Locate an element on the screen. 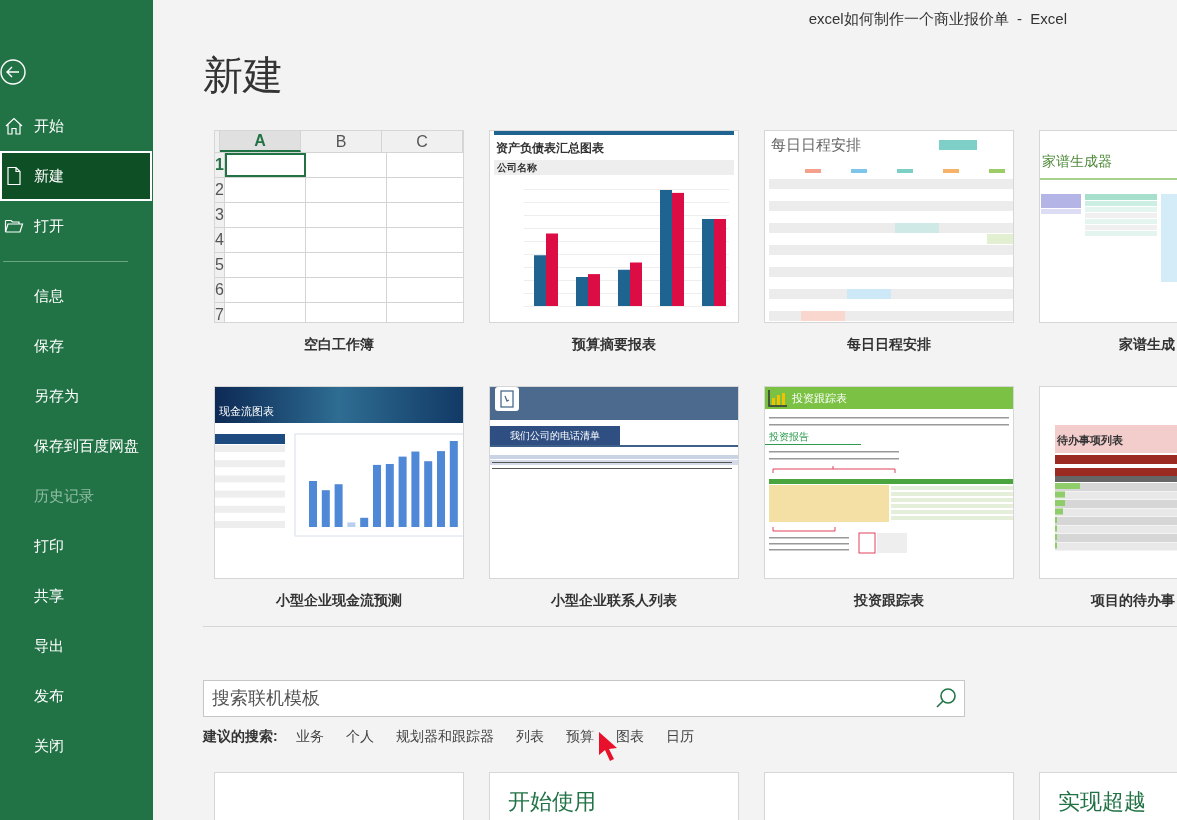 The width and height of the screenshot is (1177, 820). sidebar-item: 另存为 is located at coordinates (76, 396).